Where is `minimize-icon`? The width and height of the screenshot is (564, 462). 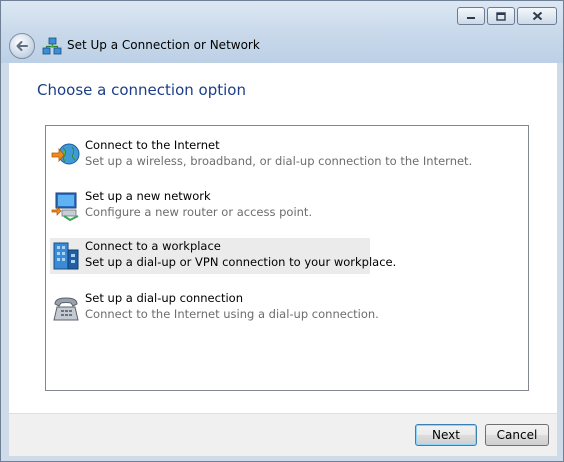 minimize-icon is located at coordinates (471, 18).